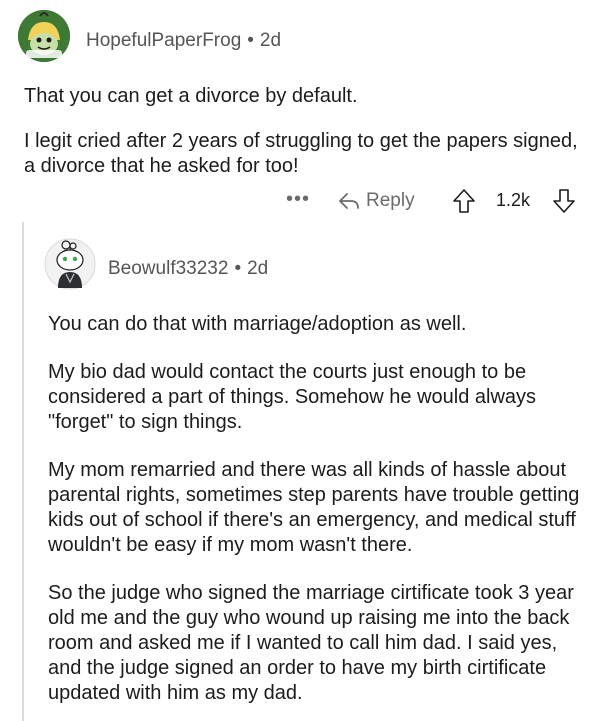 This screenshot has width=599, height=721. I want to click on frog-avatar-icon, so click(44, 36).